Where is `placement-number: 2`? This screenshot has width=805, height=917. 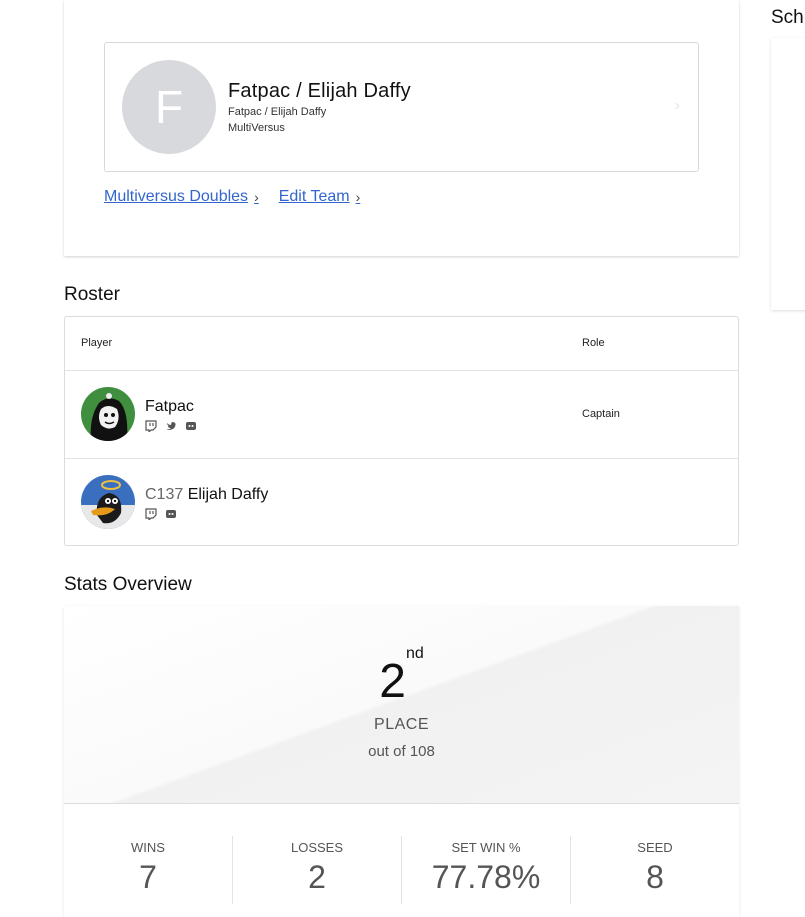
placement-number: 2 is located at coordinates (392, 681).